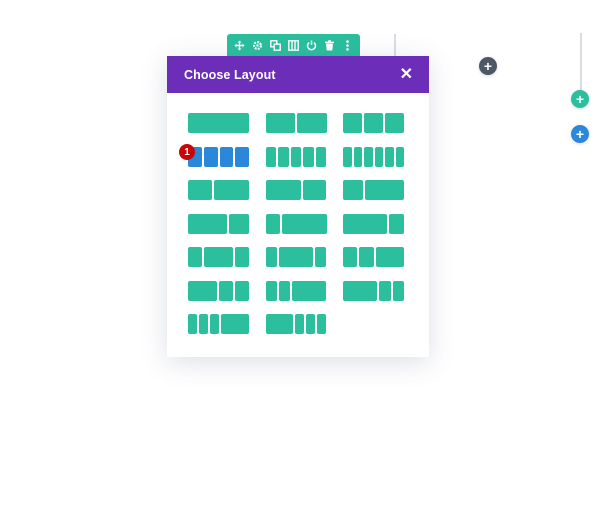  I want to click on add-module-button: +, so click(580, 99).